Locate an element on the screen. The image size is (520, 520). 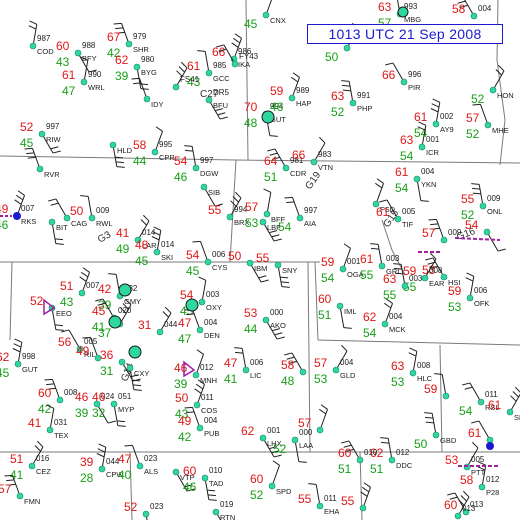
station-pressure: 044 is located at coordinates (171, 324).